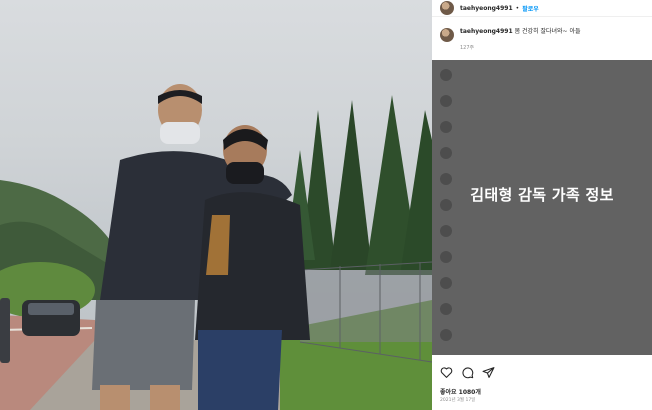 This screenshot has height=410, width=652. Describe the element at coordinates (447, 35) in the screenshot. I see `caption-avatar` at that location.